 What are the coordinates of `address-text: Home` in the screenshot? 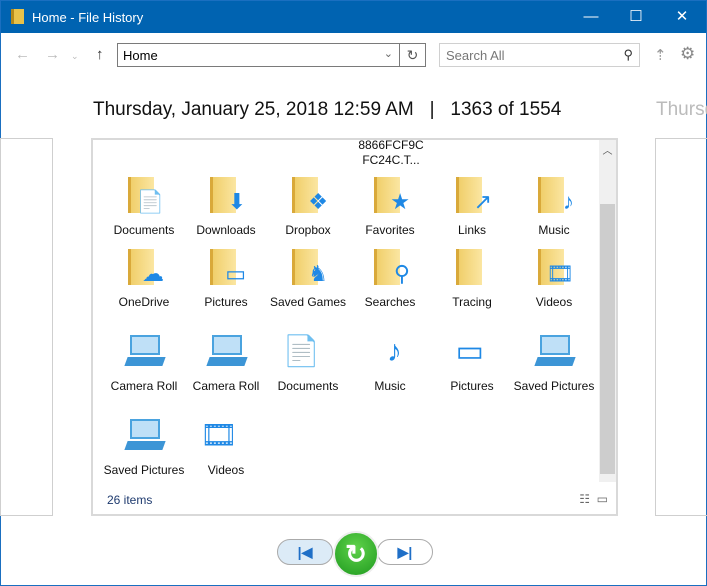 It's located at (140, 55).